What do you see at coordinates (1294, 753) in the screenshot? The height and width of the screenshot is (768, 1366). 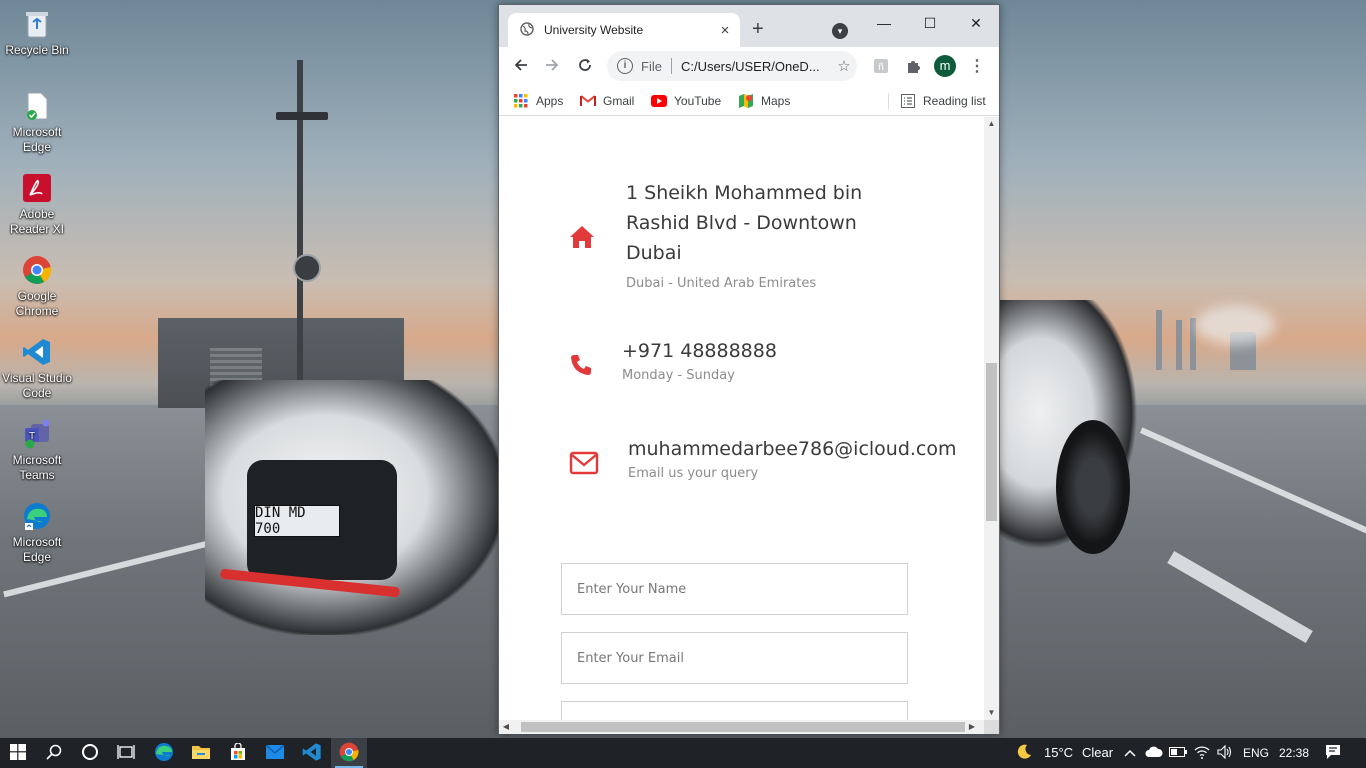 I see `clock: 22:38` at bounding box center [1294, 753].